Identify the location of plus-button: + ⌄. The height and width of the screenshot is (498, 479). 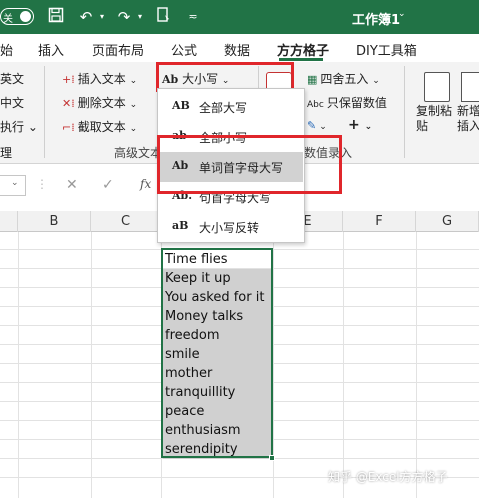
(360, 125).